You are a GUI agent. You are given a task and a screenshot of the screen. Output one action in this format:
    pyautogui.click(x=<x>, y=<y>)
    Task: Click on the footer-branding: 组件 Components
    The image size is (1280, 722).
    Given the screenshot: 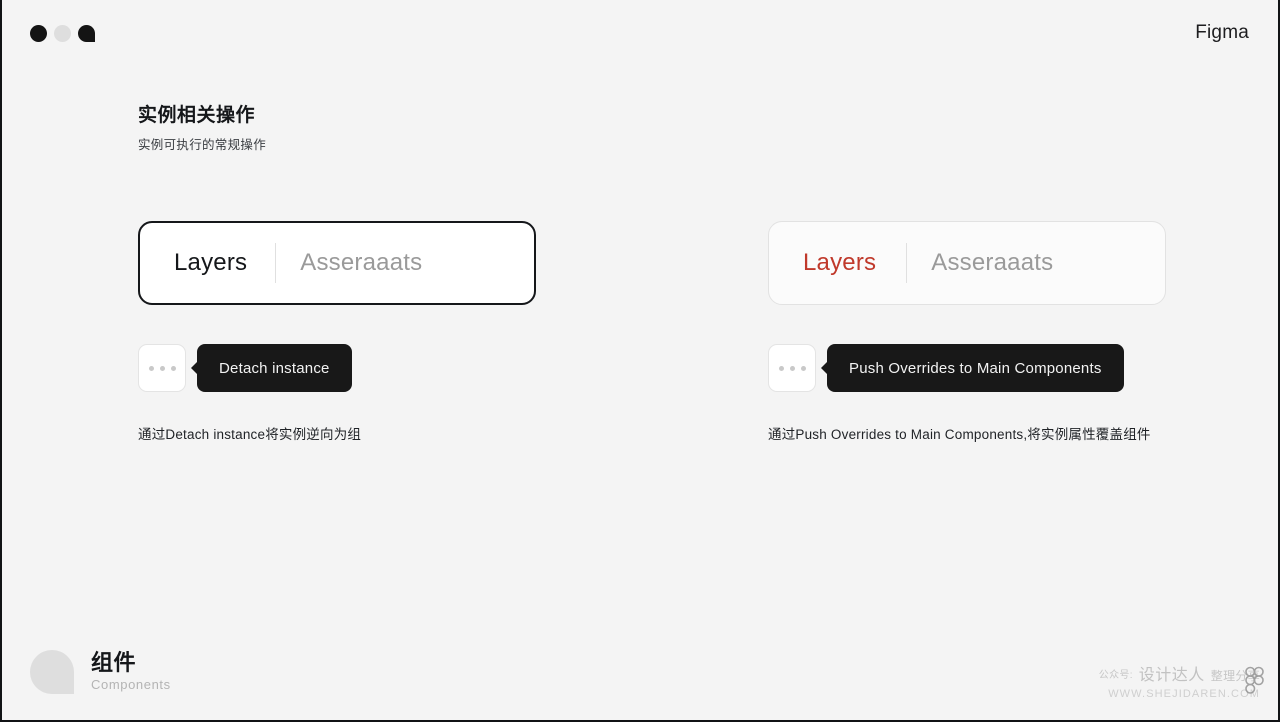 What is the action you would take?
    pyautogui.click(x=100, y=672)
    